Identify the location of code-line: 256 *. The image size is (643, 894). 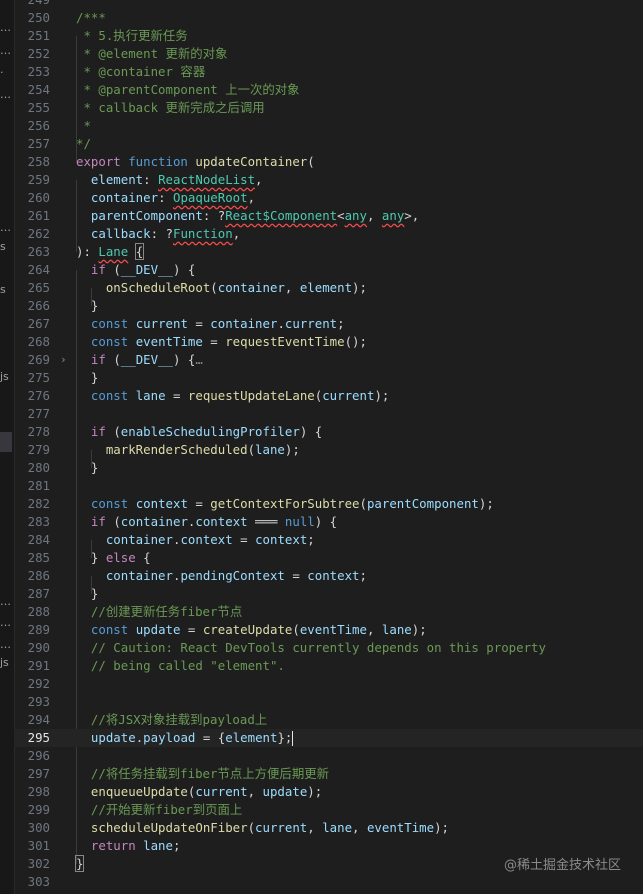
(328, 126).